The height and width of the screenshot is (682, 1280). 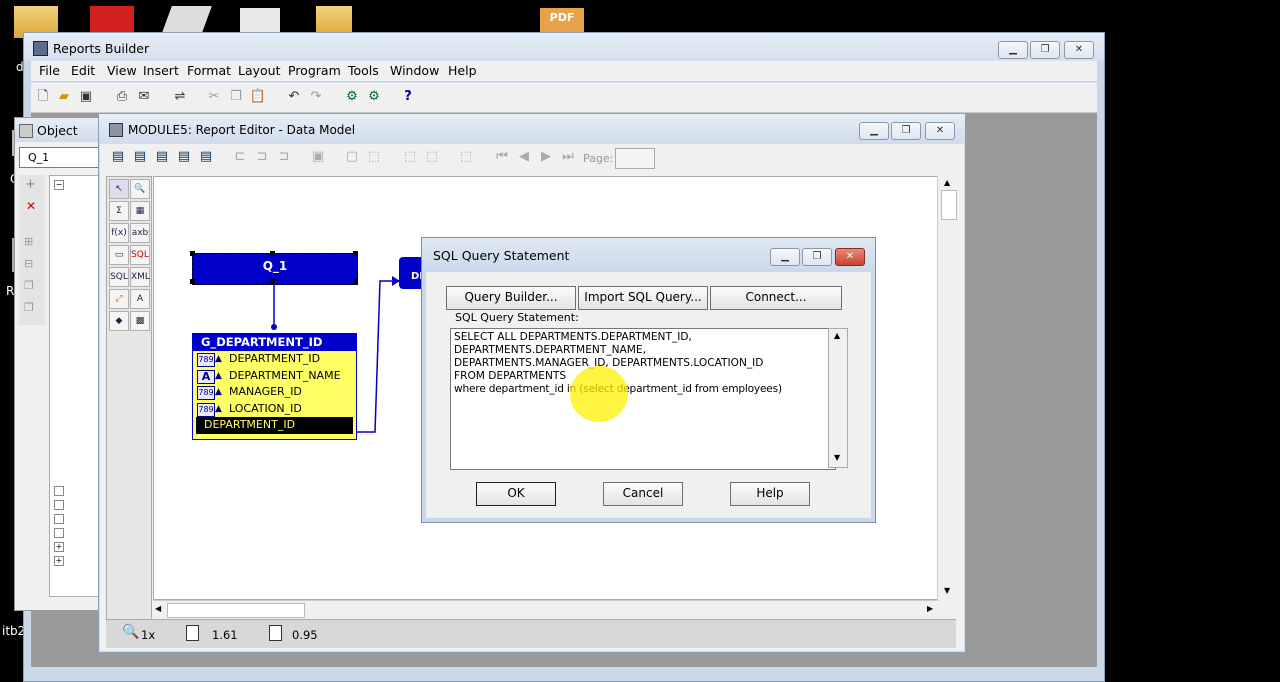 I want to click on cut-icon: ✂, so click(x=214, y=97).